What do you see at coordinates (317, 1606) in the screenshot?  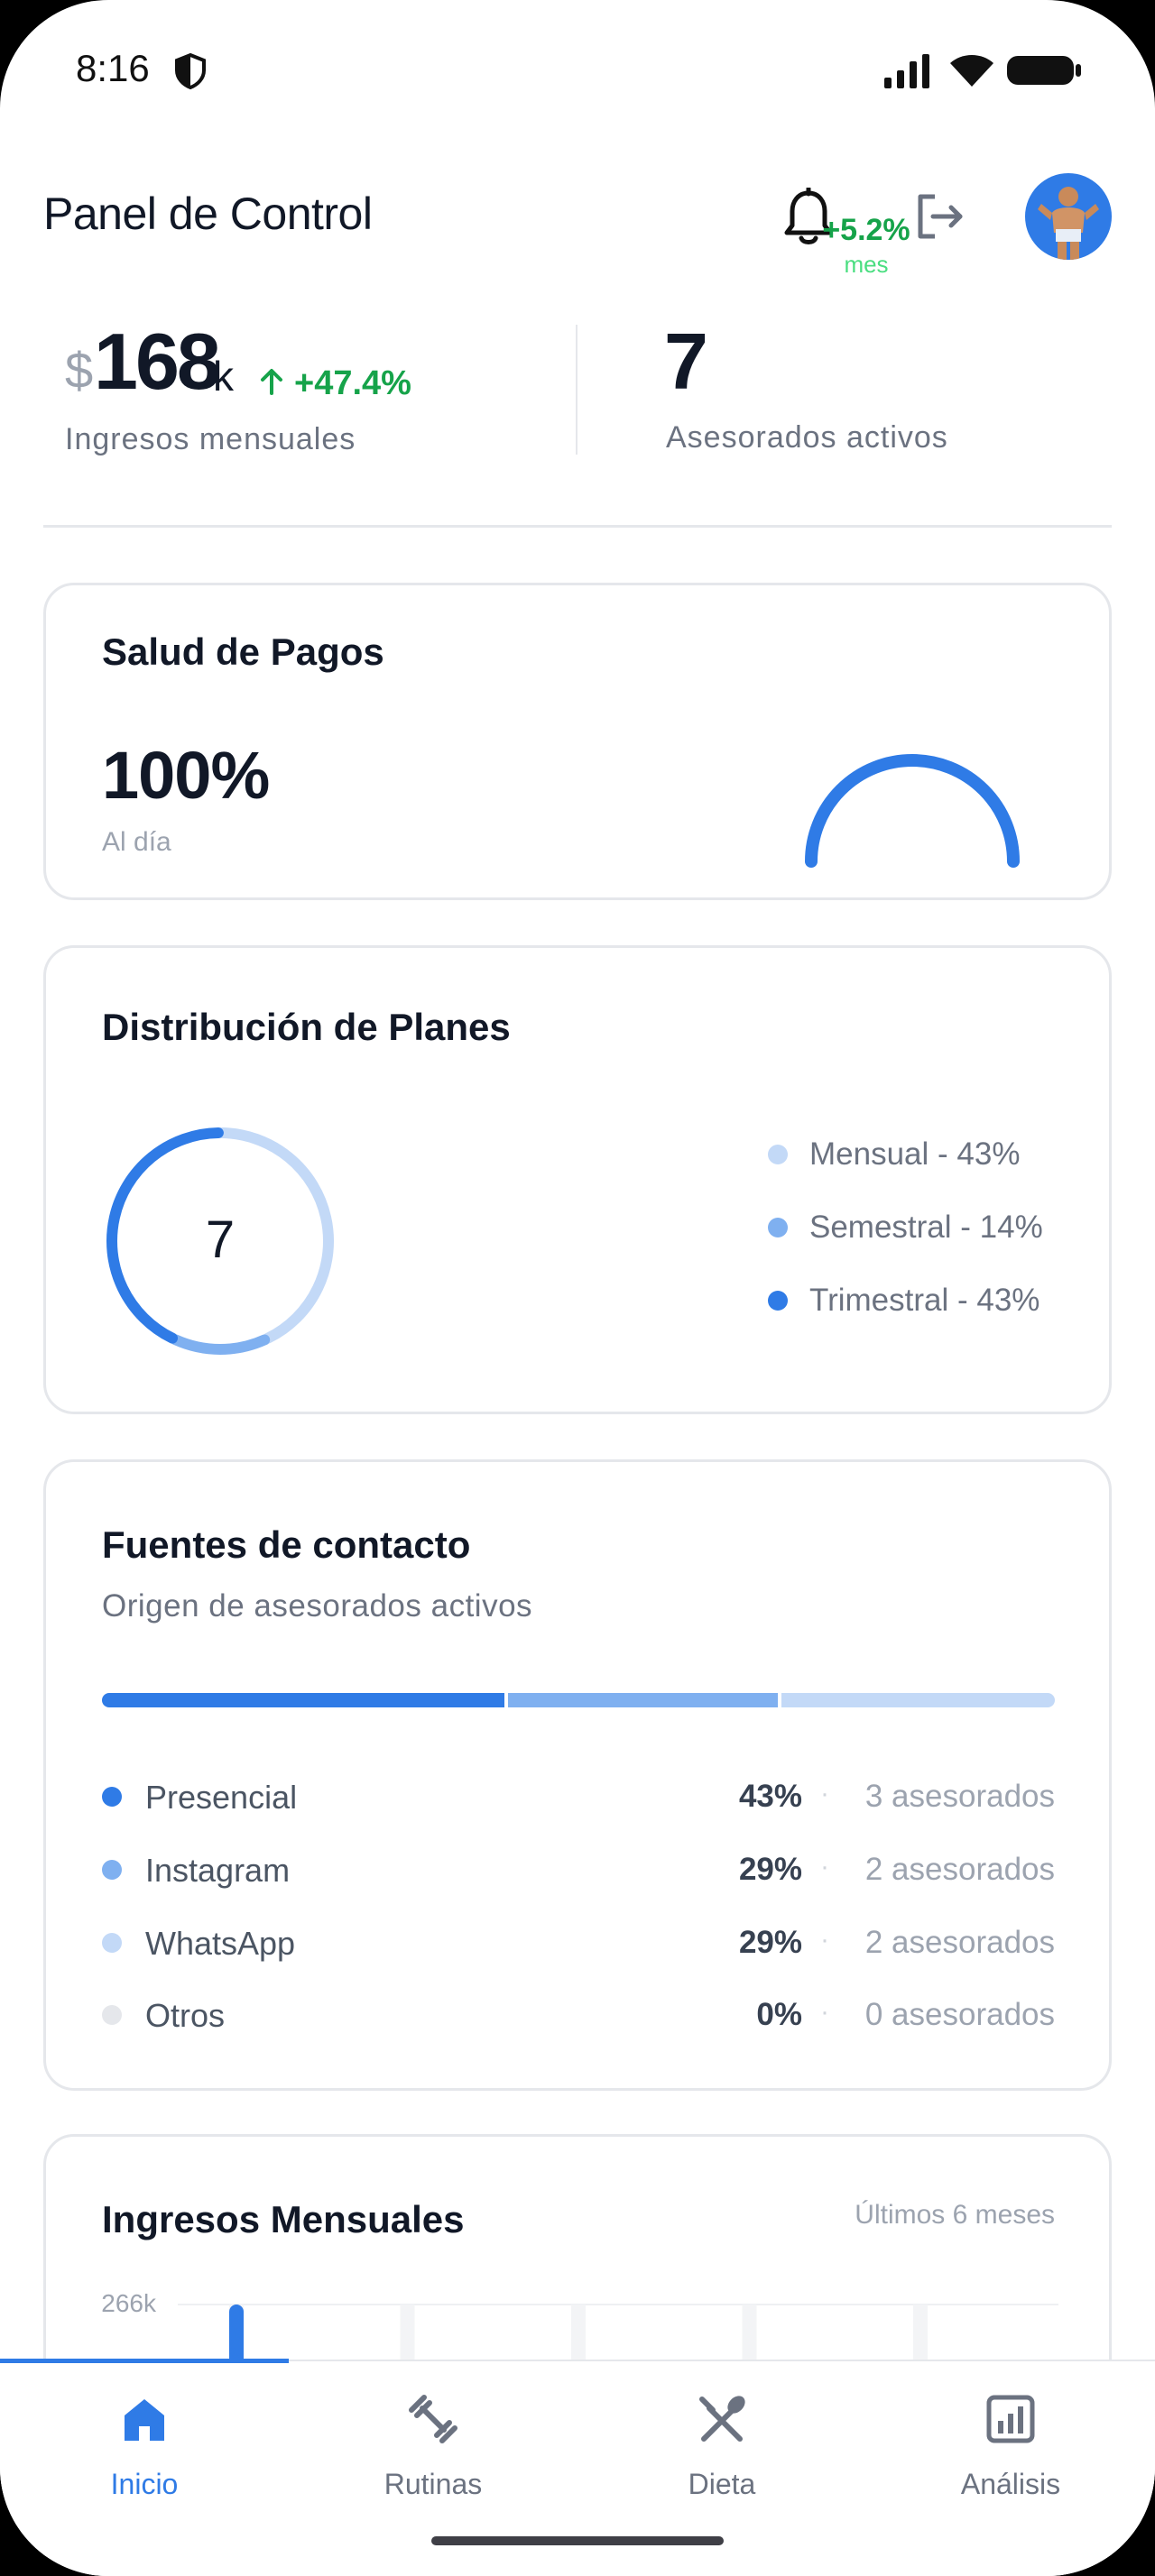 I see `card-subtitle: Origen de asesorados activos` at bounding box center [317, 1606].